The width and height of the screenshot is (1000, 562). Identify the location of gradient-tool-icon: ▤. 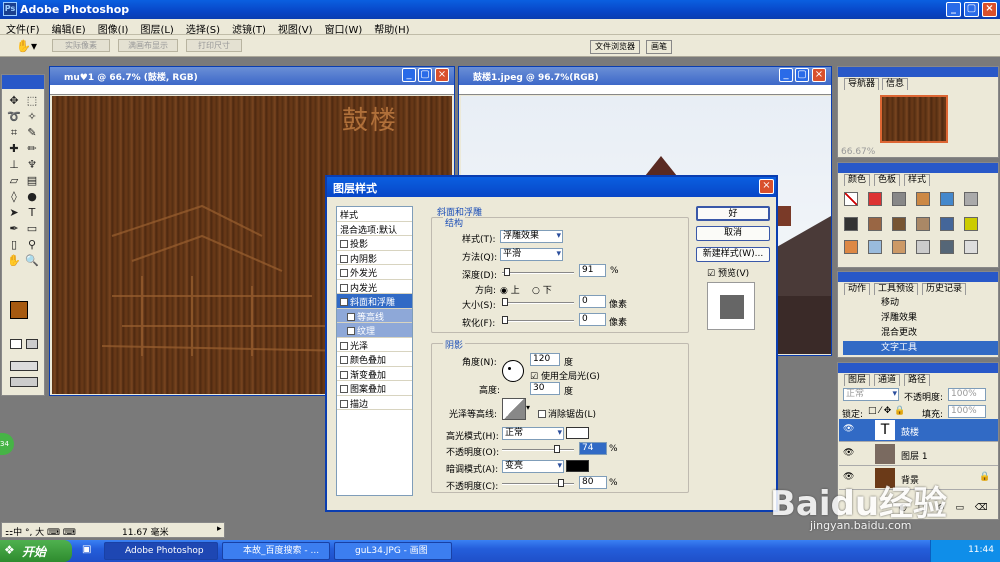
(32, 181).